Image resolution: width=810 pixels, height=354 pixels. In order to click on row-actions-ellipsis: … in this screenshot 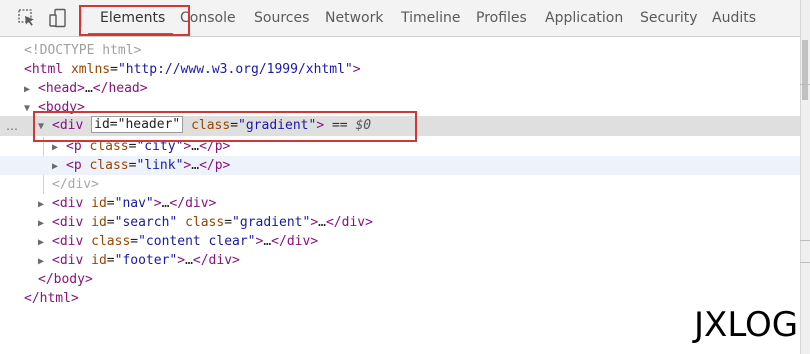, I will do `click(12, 126)`.